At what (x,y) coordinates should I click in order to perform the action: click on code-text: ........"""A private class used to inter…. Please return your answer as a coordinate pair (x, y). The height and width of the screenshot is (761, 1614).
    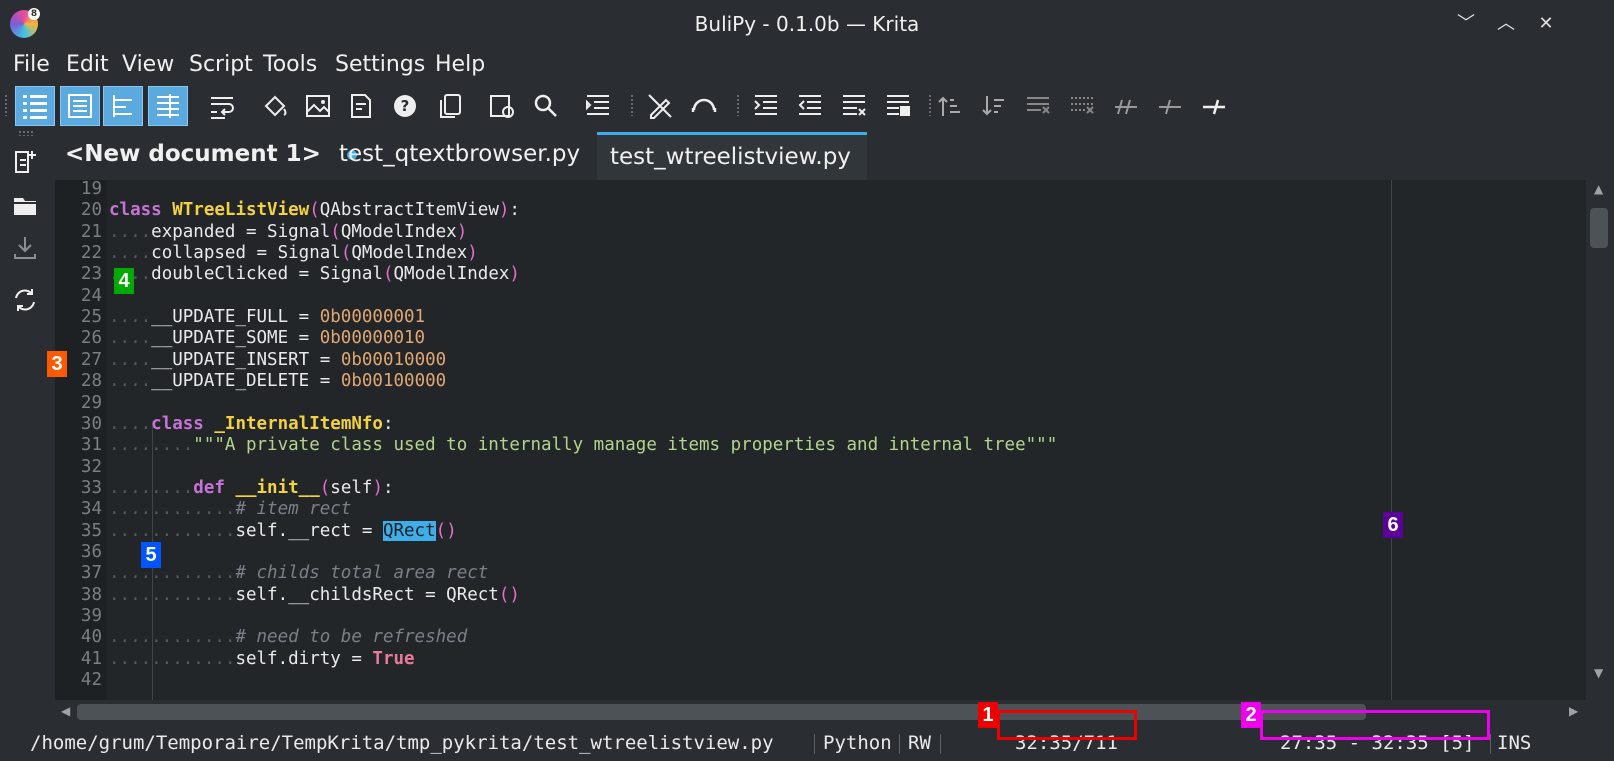
    Looking at the image, I should click on (583, 445).